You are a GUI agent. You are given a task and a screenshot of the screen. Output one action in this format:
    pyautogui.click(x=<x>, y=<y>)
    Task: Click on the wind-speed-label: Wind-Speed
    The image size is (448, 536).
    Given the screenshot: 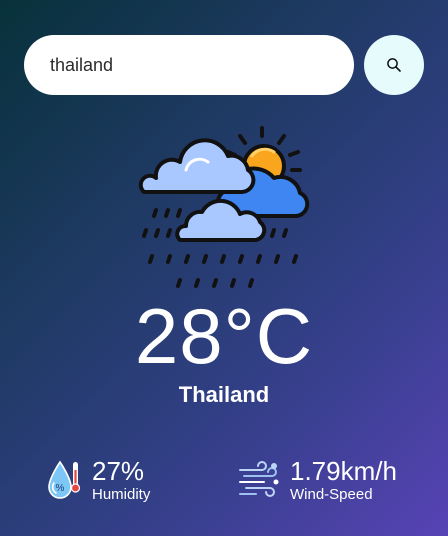 What is the action you would take?
    pyautogui.click(x=331, y=494)
    